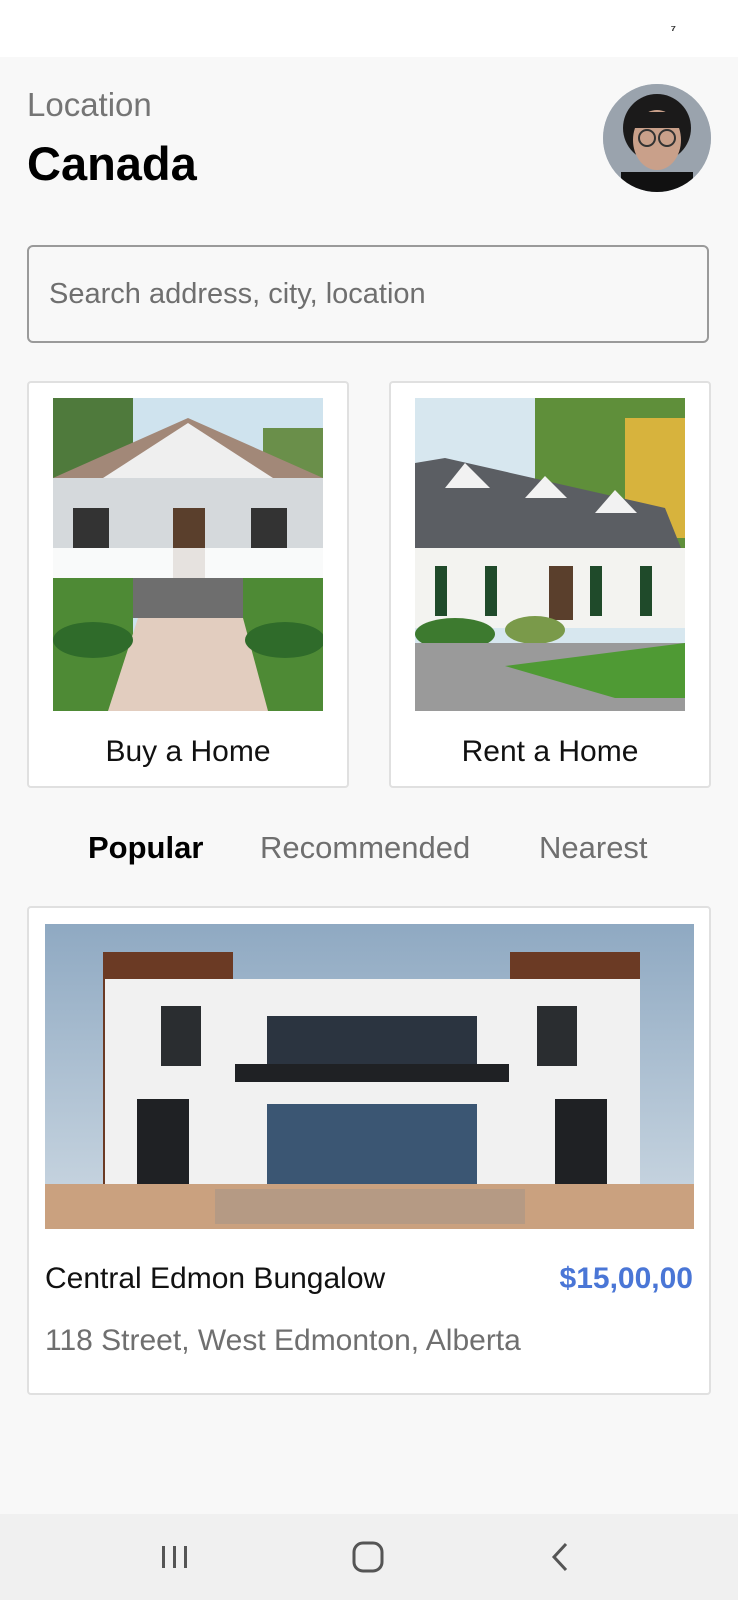  What do you see at coordinates (626, 1278) in the screenshot?
I see `listing-price: $15,00,00` at bounding box center [626, 1278].